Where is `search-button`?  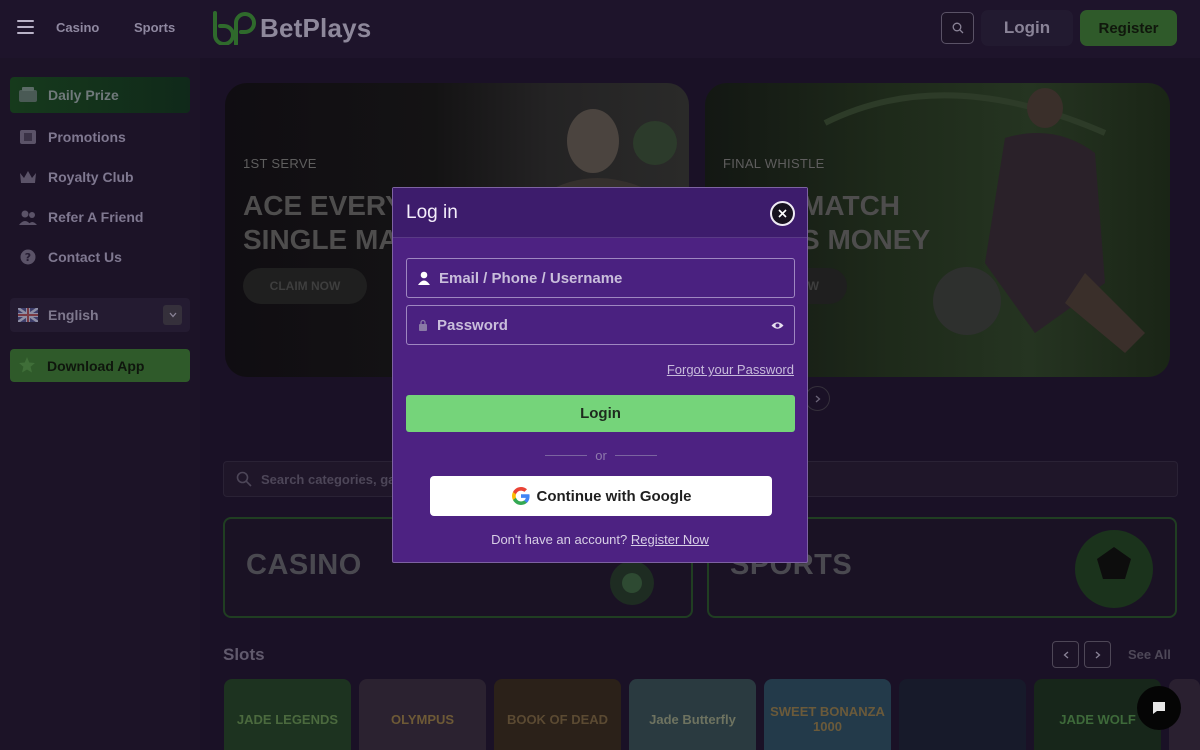 search-button is located at coordinates (957, 28).